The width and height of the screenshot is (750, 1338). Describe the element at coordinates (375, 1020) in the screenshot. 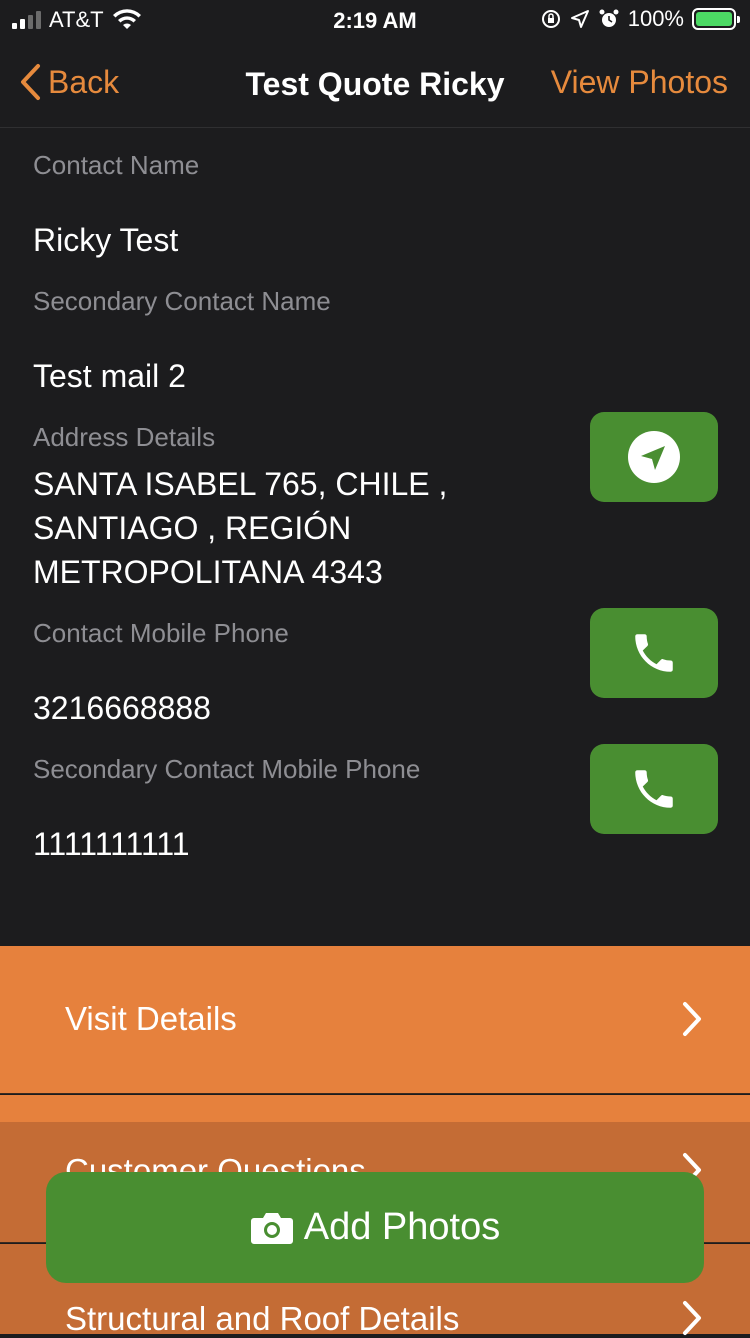

I see `menu-item-visit-details: Visit Details` at that location.